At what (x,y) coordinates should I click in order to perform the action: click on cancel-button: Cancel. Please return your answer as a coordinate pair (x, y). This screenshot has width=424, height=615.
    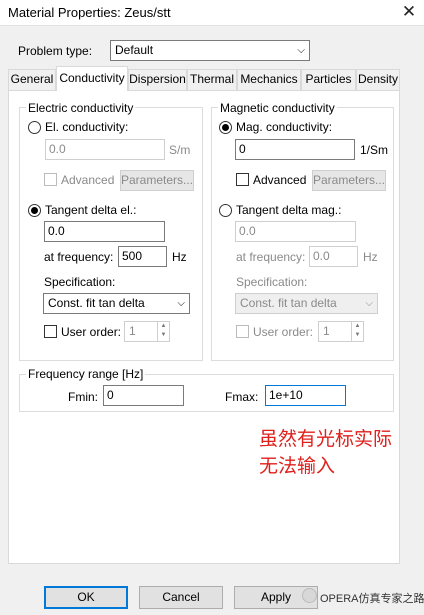
    Looking at the image, I should click on (181, 597).